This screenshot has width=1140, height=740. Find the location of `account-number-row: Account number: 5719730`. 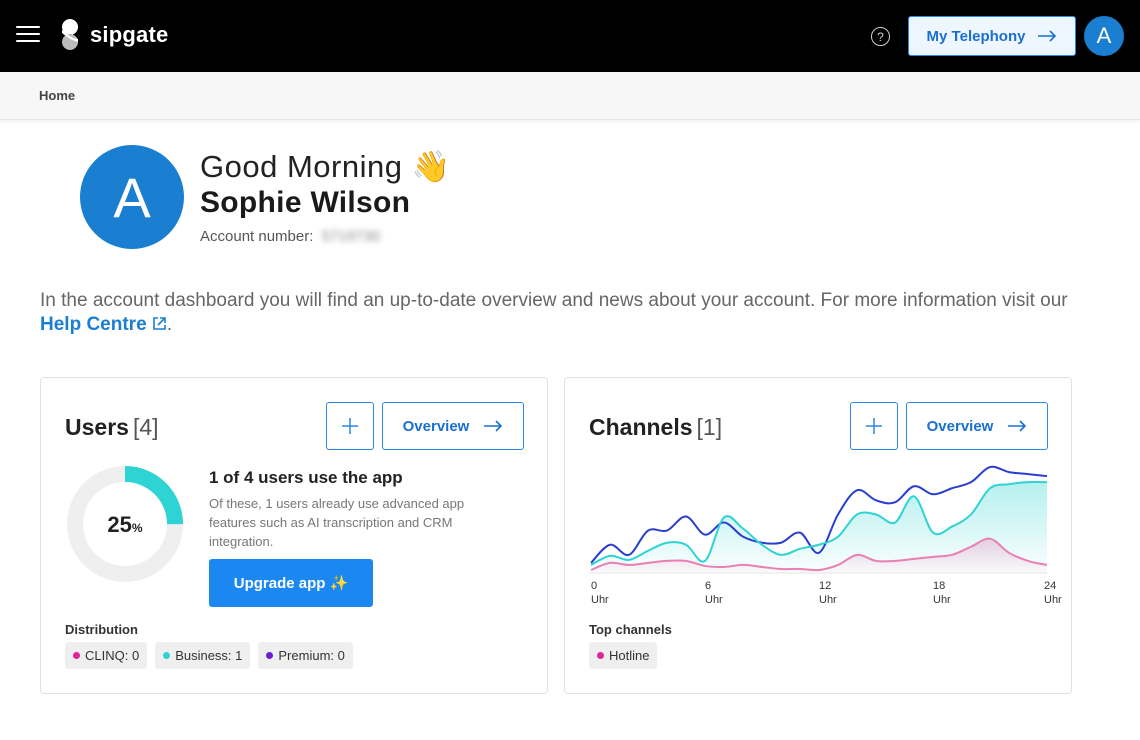

account-number-row: Account number: 5719730 is located at coordinates (290, 236).